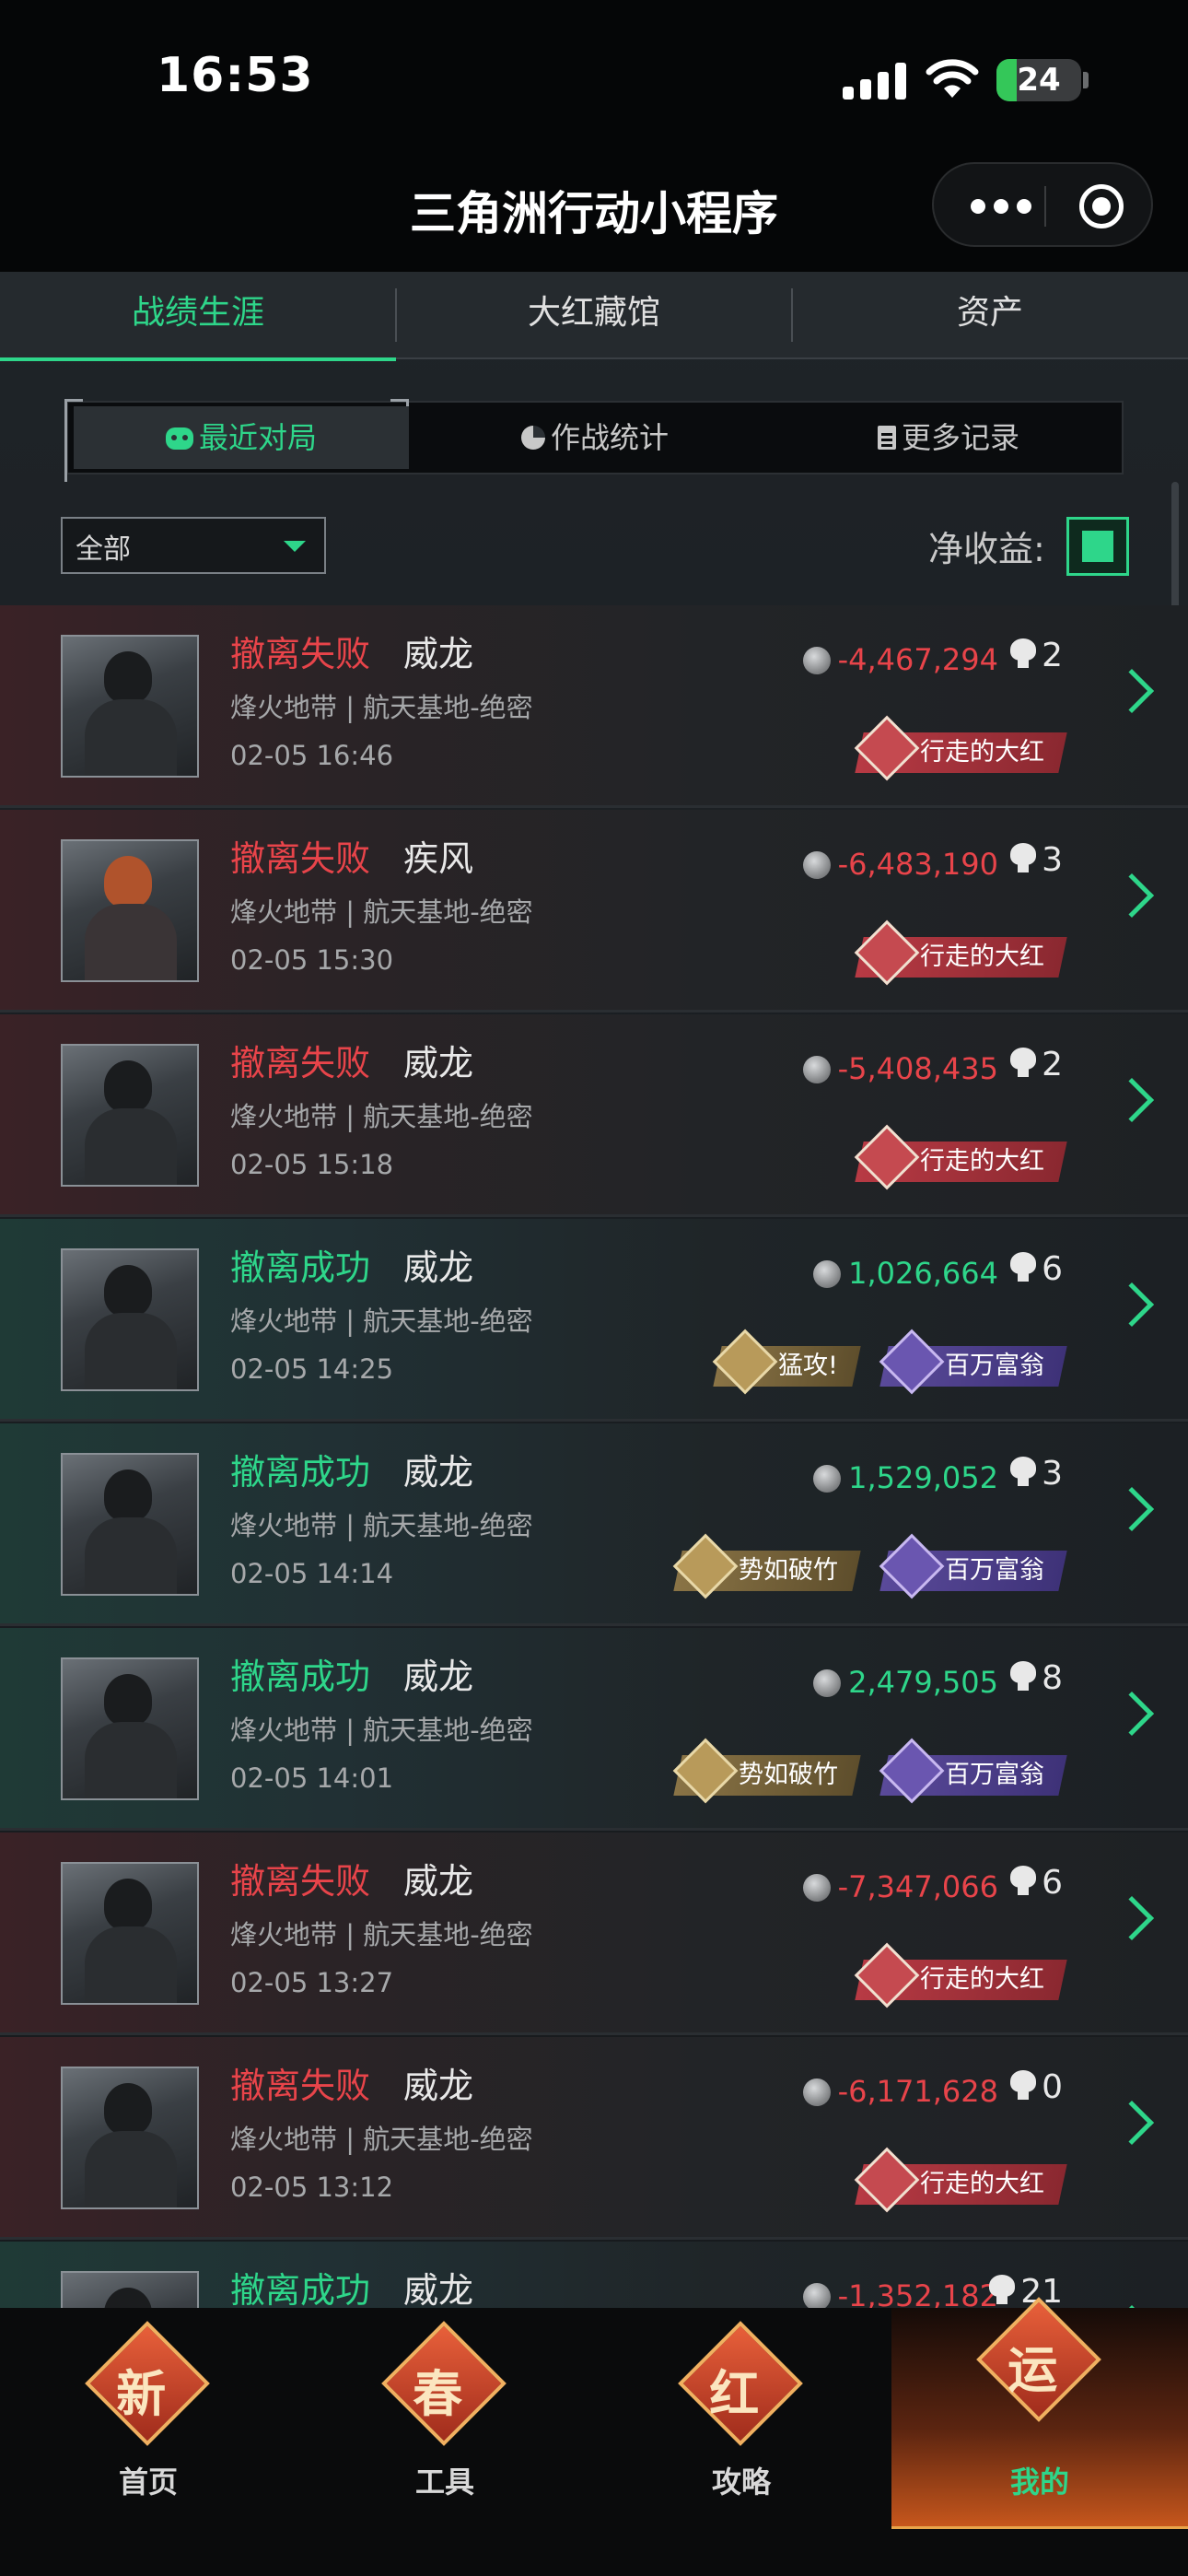 The width and height of the screenshot is (1188, 2576). Describe the element at coordinates (594, 2275) in the screenshot. I see `match-row: 撤离成功 威龙 -1,352,182 21` at that location.